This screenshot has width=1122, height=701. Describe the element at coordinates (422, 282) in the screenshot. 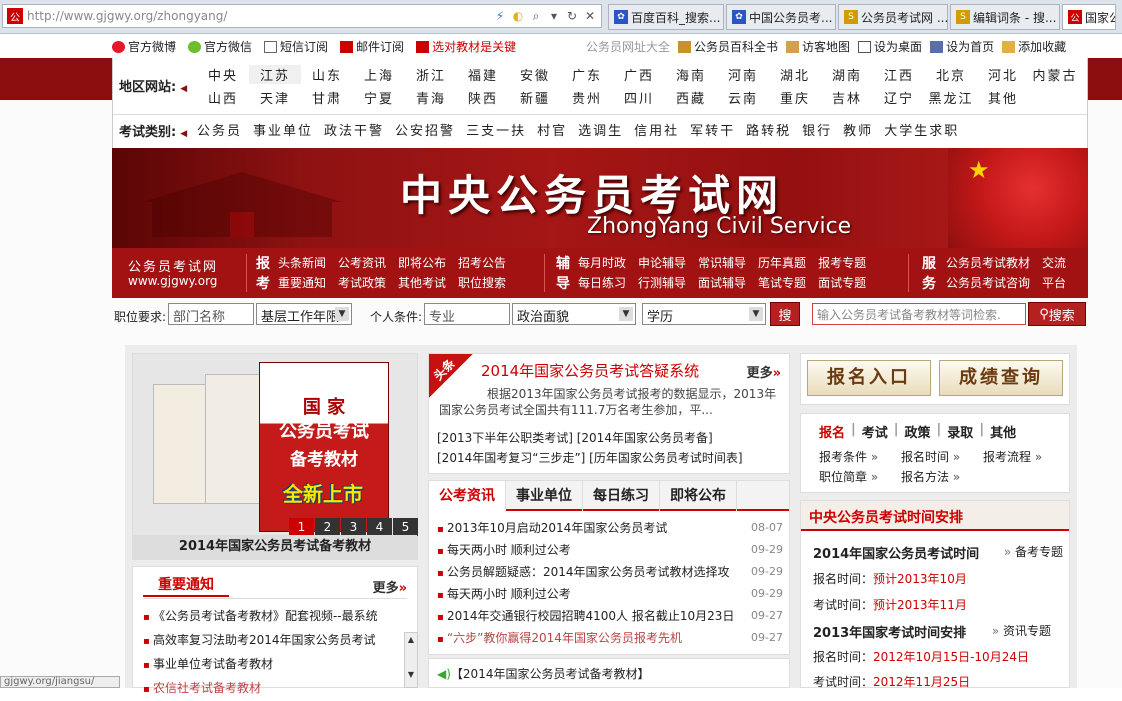

I see `nav-link: 其他考试` at that location.